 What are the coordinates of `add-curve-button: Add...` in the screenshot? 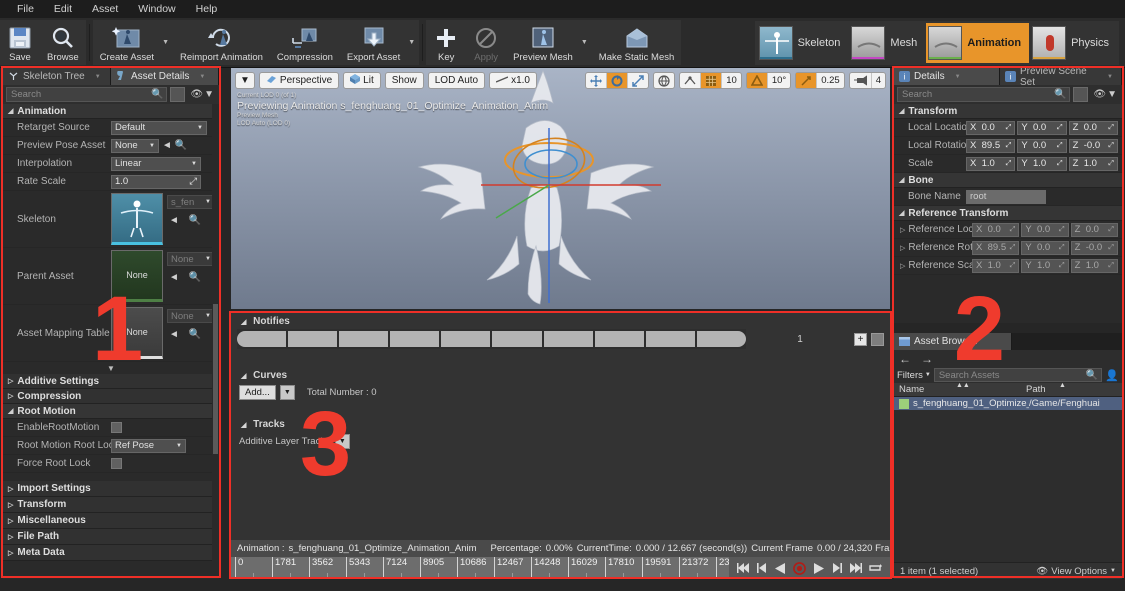 It's located at (257, 392).